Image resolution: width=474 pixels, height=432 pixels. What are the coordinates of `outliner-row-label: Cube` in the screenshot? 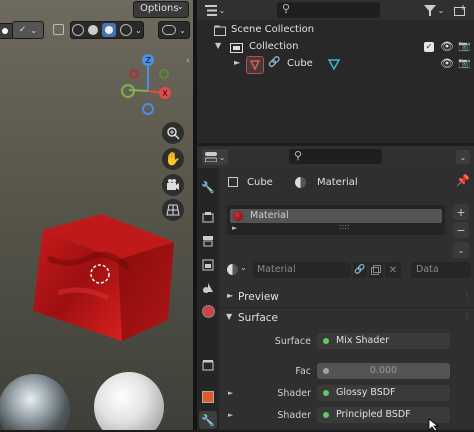 It's located at (300, 63).